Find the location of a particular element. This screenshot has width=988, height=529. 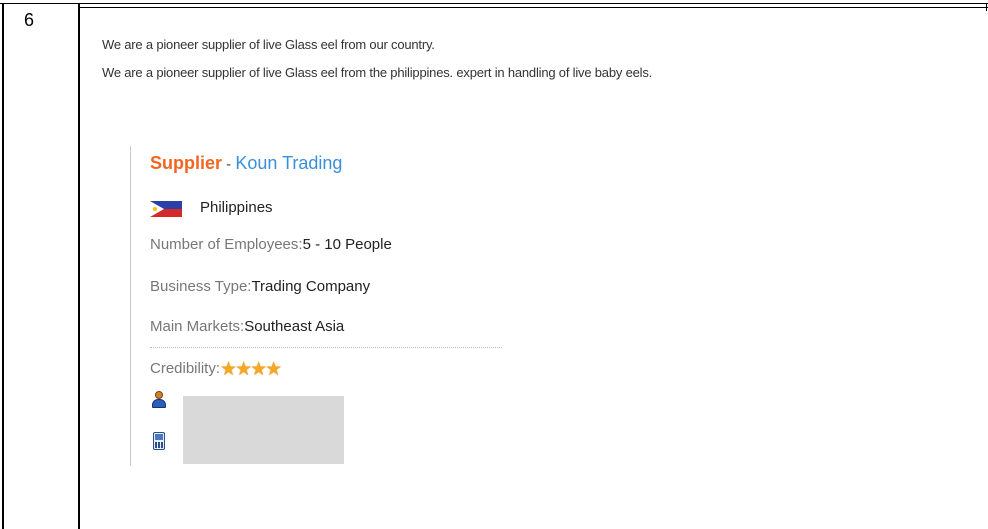

supplier-heading: Supplier - Koun Trading is located at coordinates (246, 163).